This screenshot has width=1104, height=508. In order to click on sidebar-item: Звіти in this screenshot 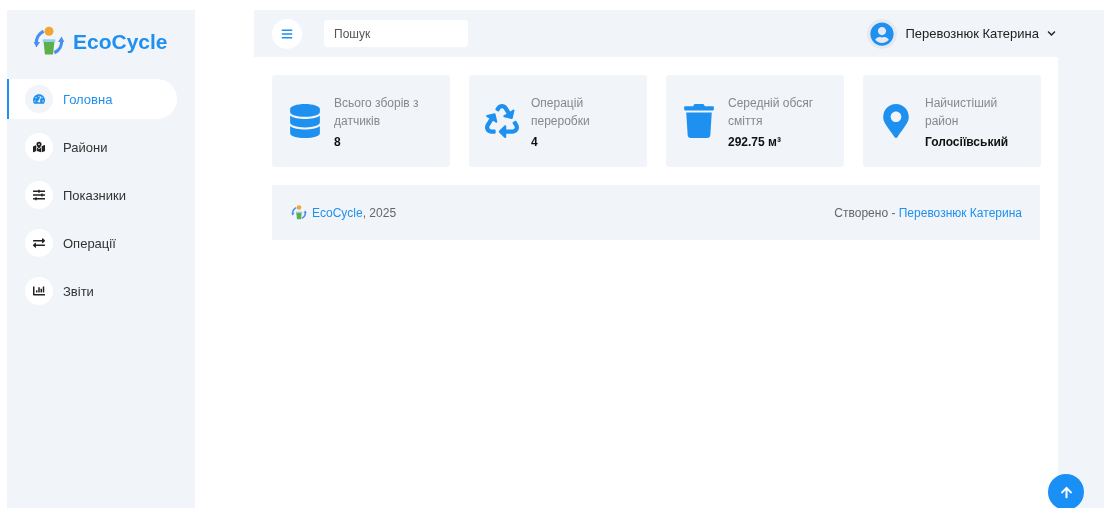, I will do `click(92, 291)`.